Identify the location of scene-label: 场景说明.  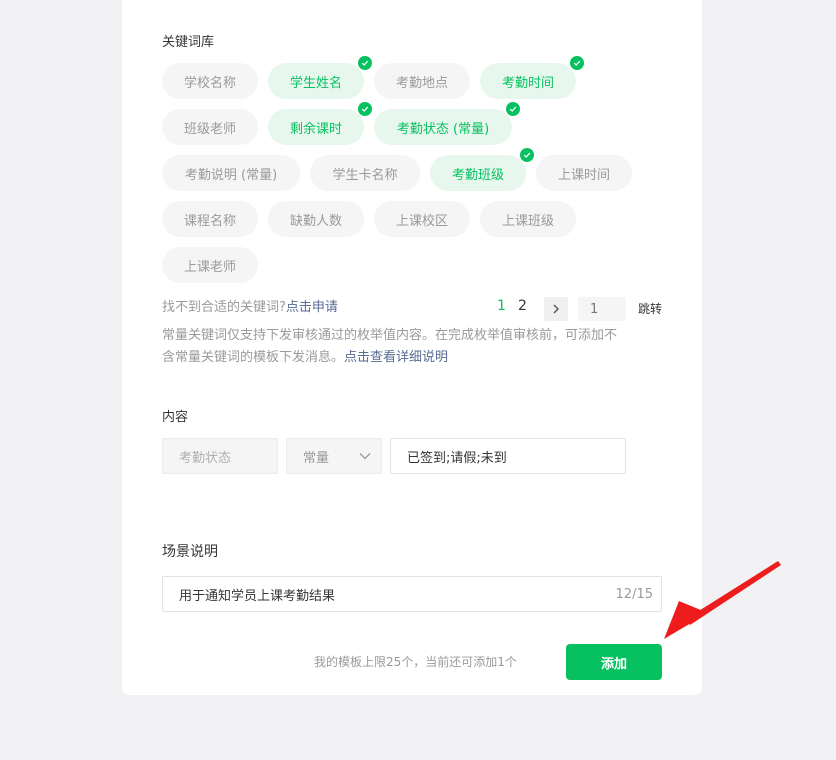
(190, 552).